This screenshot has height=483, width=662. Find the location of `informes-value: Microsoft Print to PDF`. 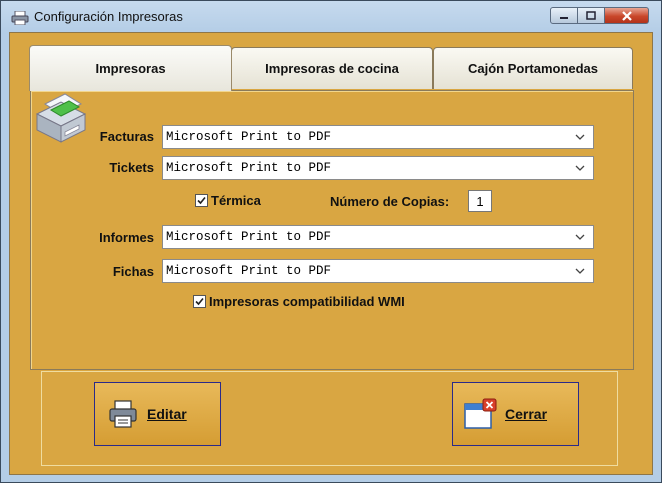

informes-value: Microsoft Print to PDF is located at coordinates (249, 237).